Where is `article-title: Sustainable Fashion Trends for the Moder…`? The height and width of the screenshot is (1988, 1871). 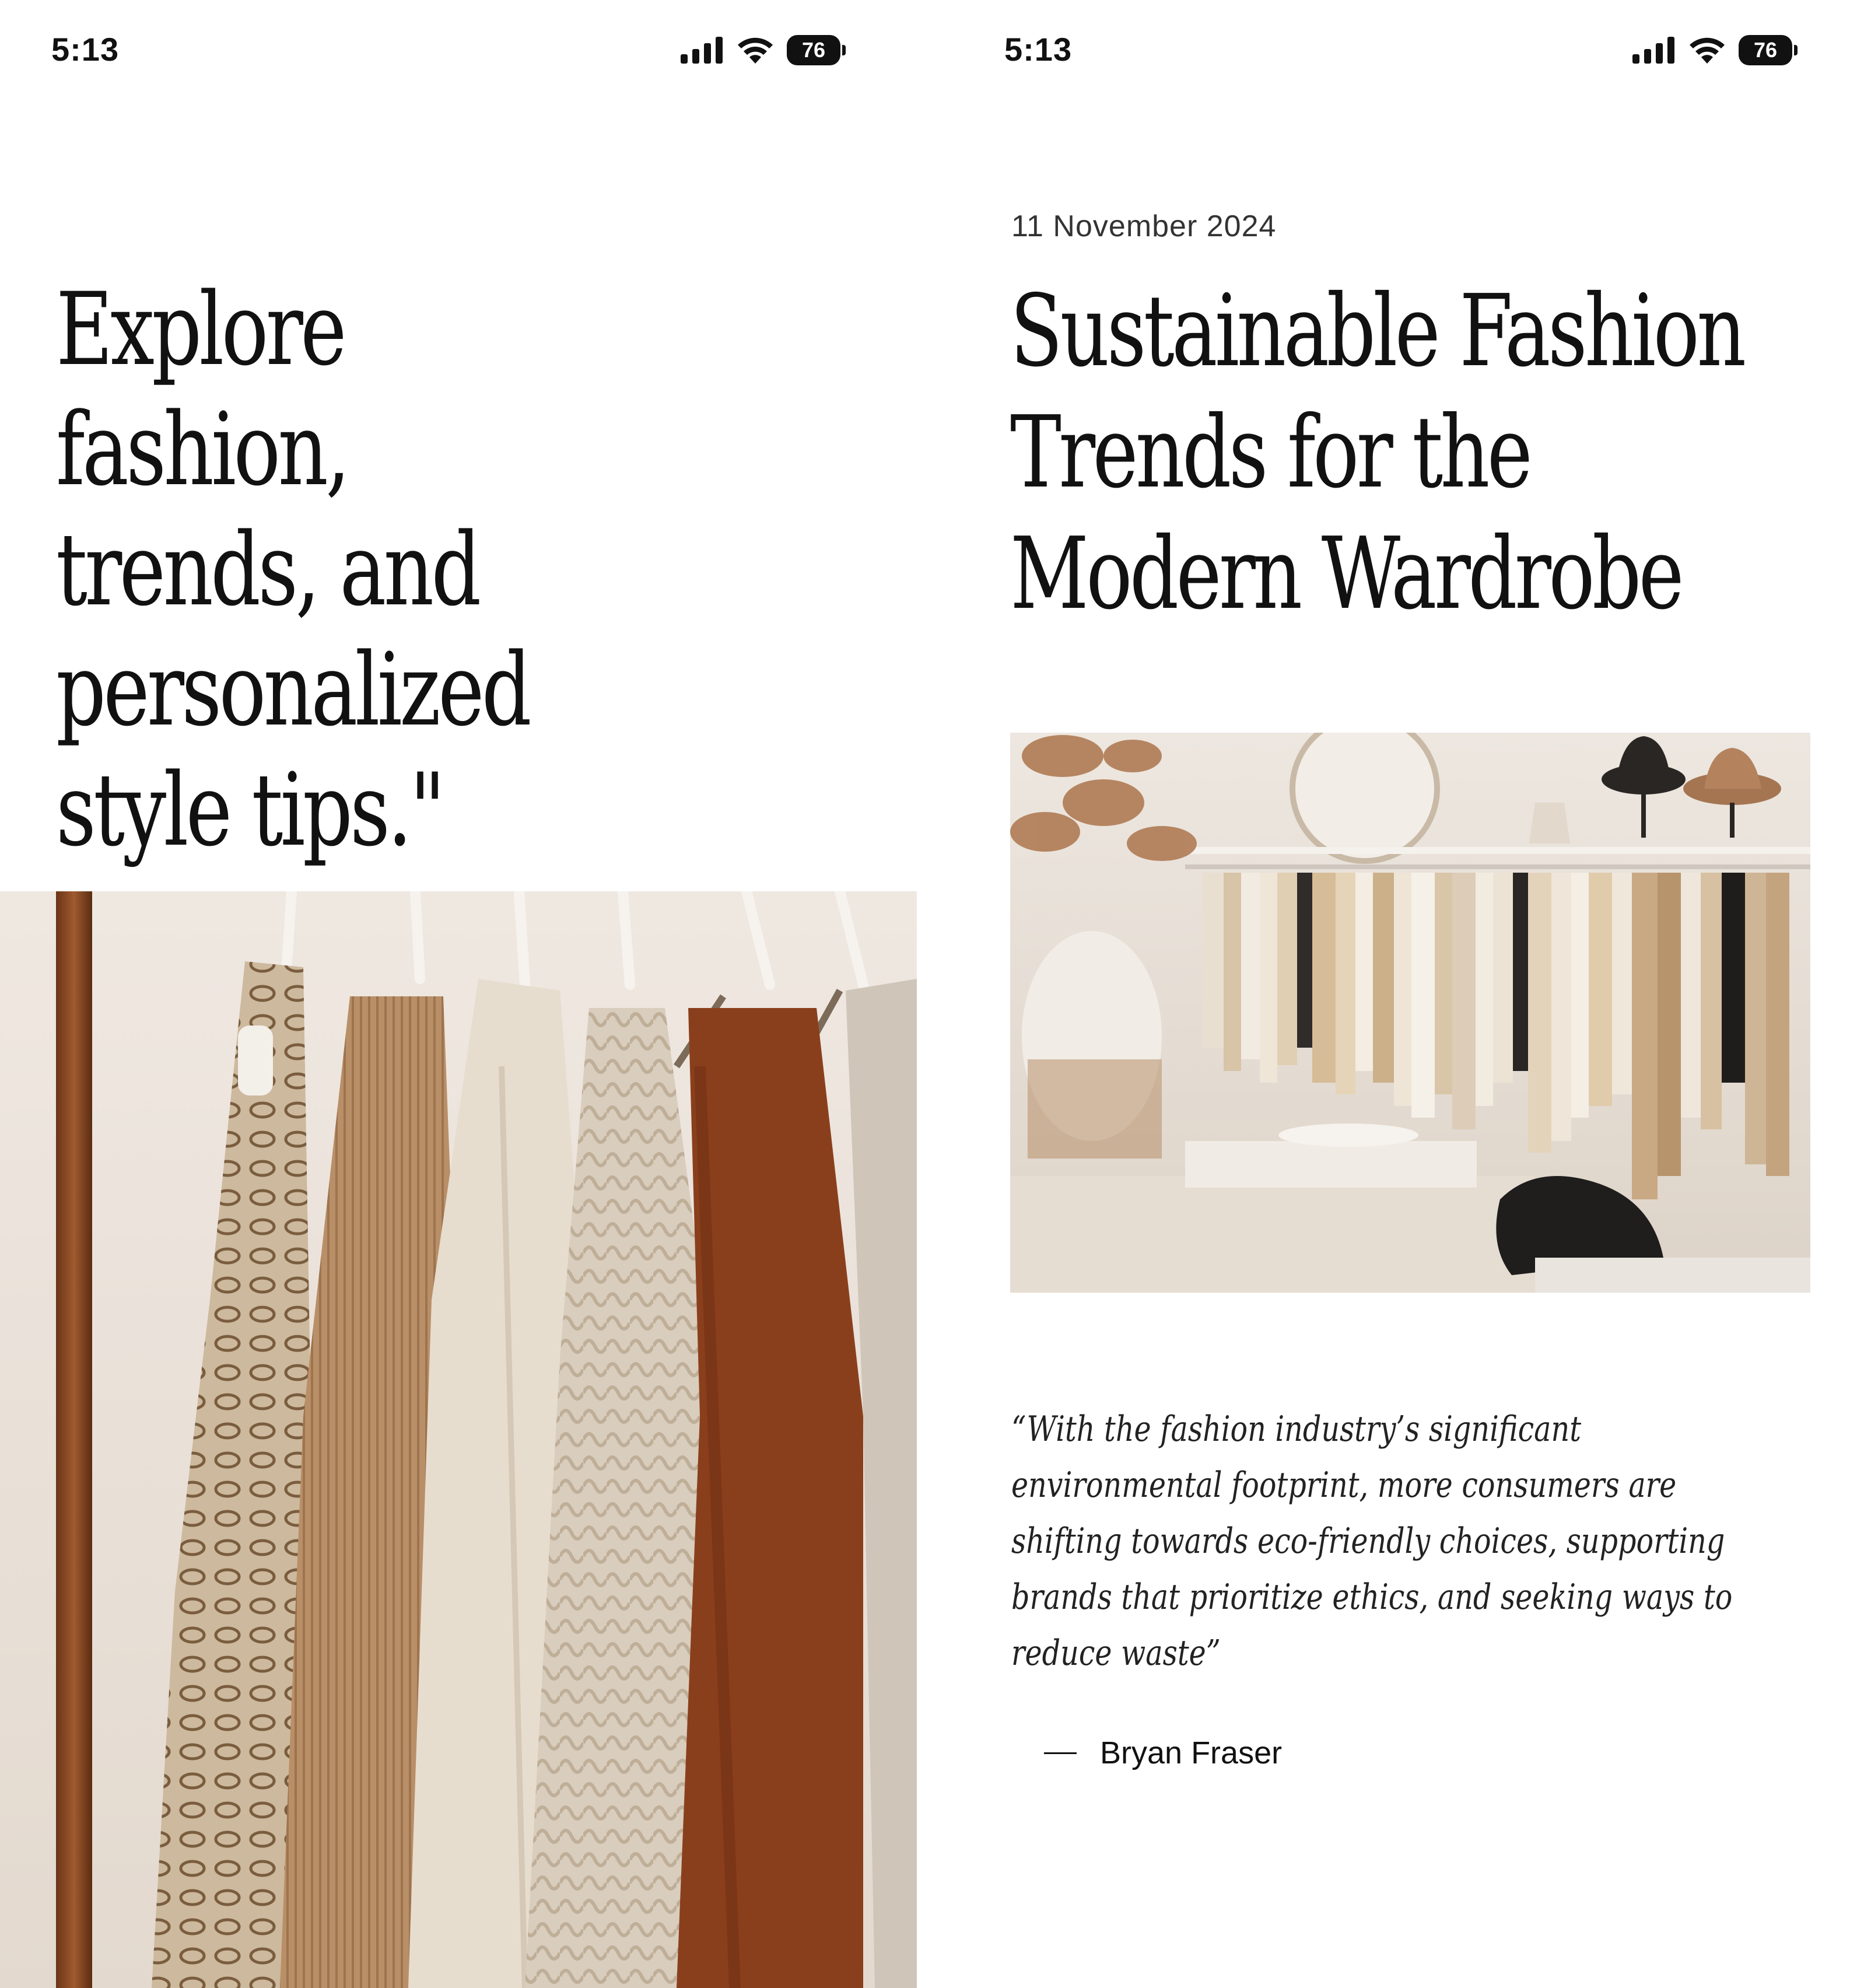 article-title: Sustainable Fashion Trends for the Moder… is located at coordinates (1394, 453).